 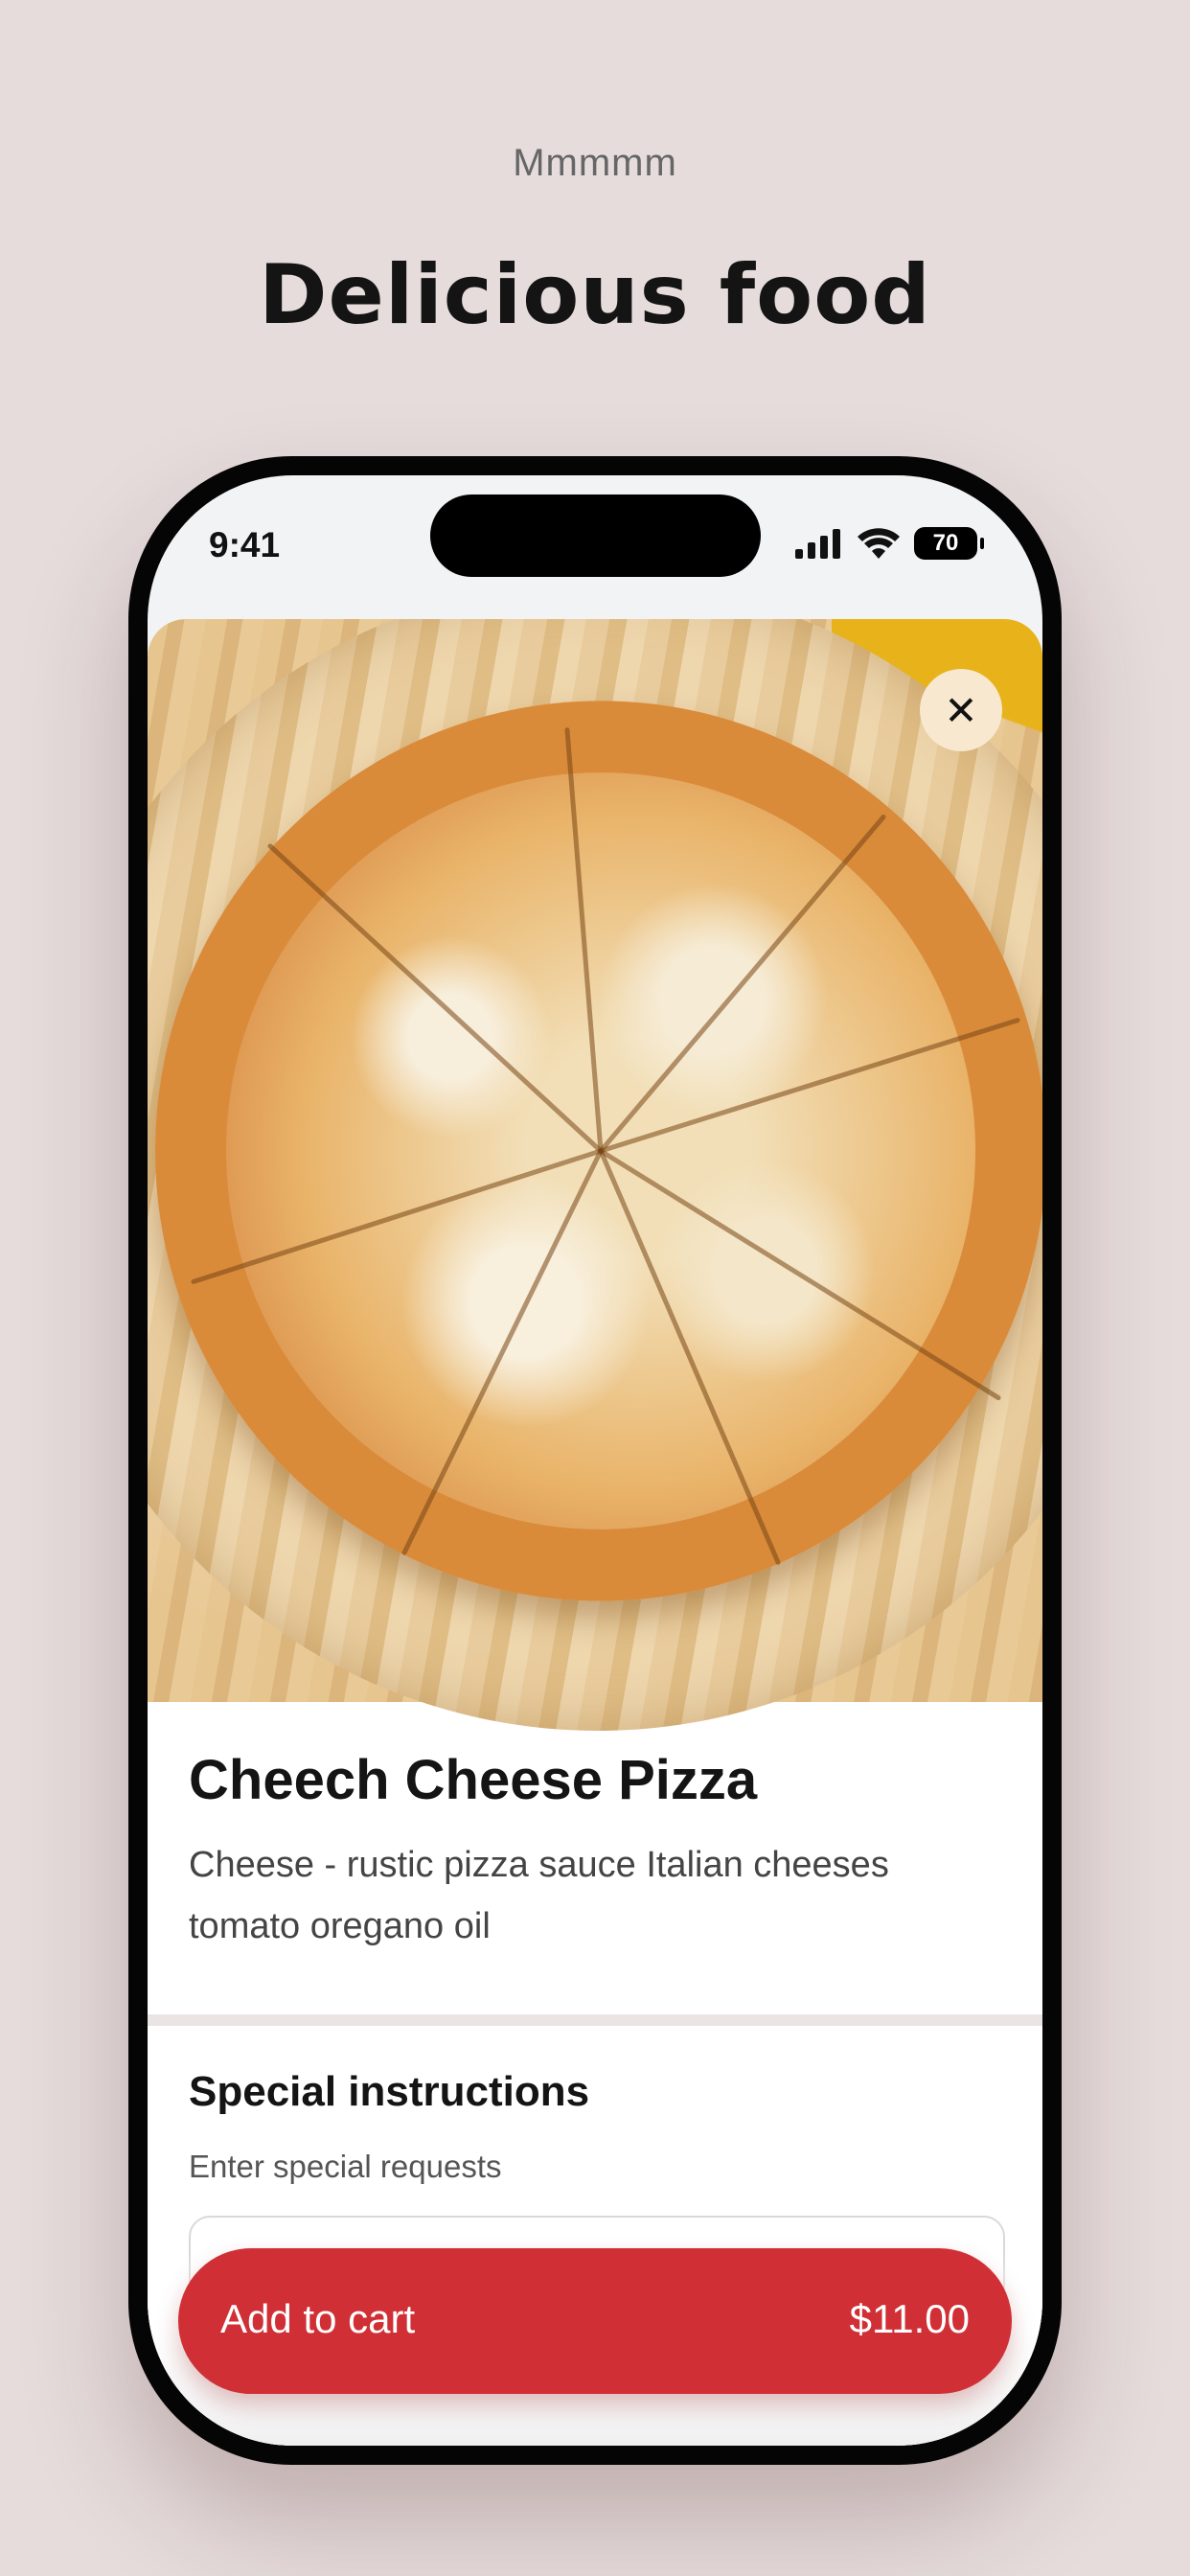 What do you see at coordinates (318, 2318) in the screenshot?
I see `add-to-cart-label: Add to cart` at bounding box center [318, 2318].